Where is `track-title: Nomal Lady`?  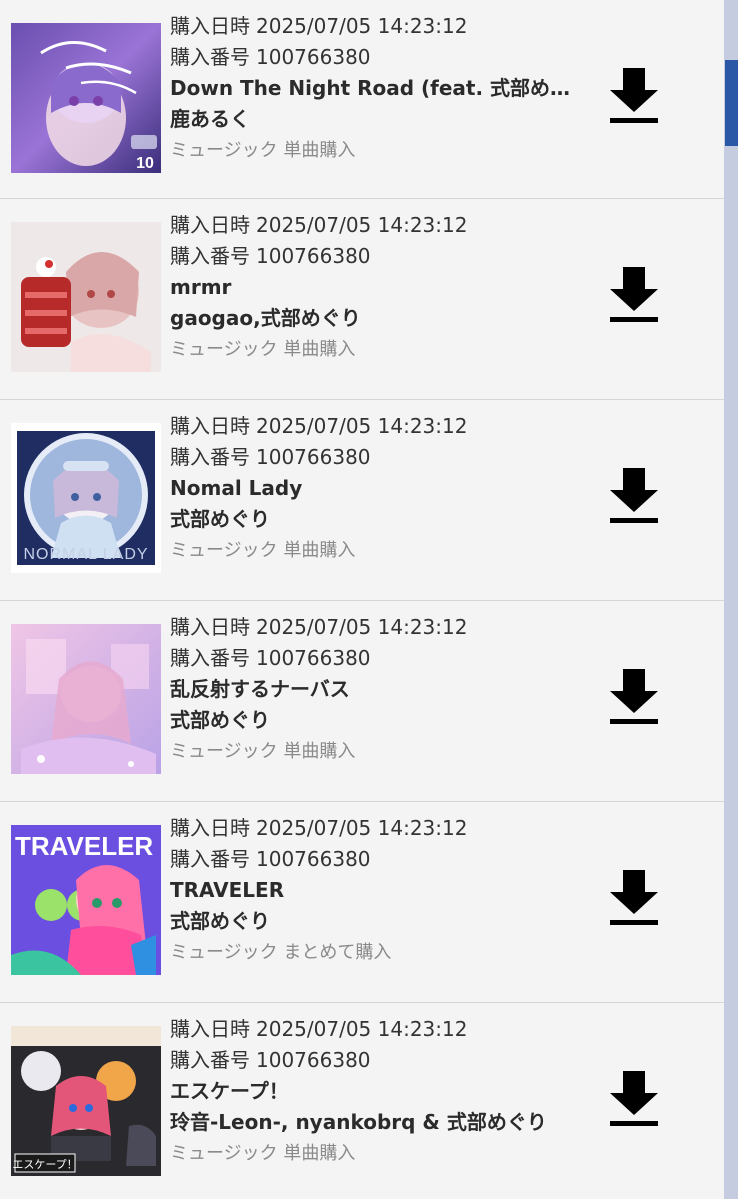 track-title: Nomal Lady is located at coordinates (375, 488).